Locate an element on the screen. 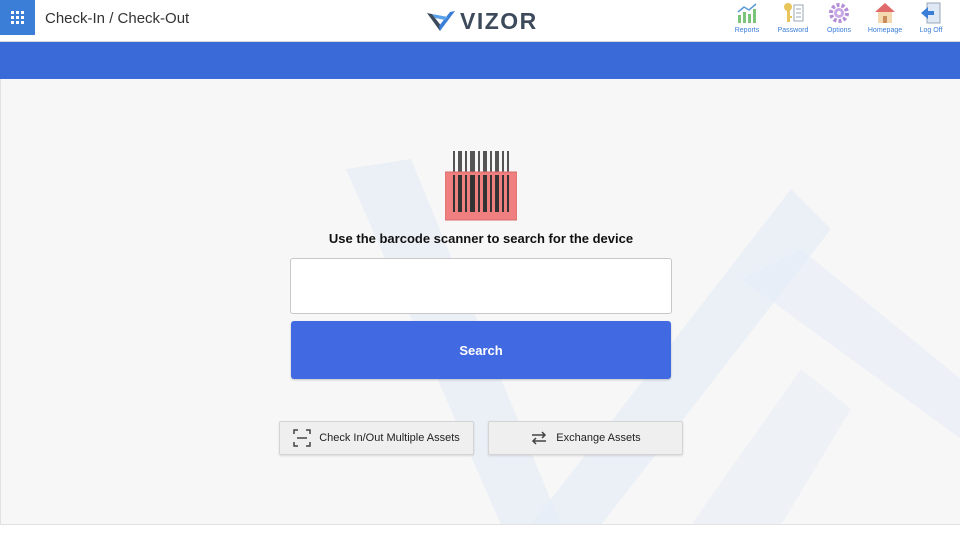 This screenshot has width=960, height=540. nav-homepage: Homepage is located at coordinates (885, 17).